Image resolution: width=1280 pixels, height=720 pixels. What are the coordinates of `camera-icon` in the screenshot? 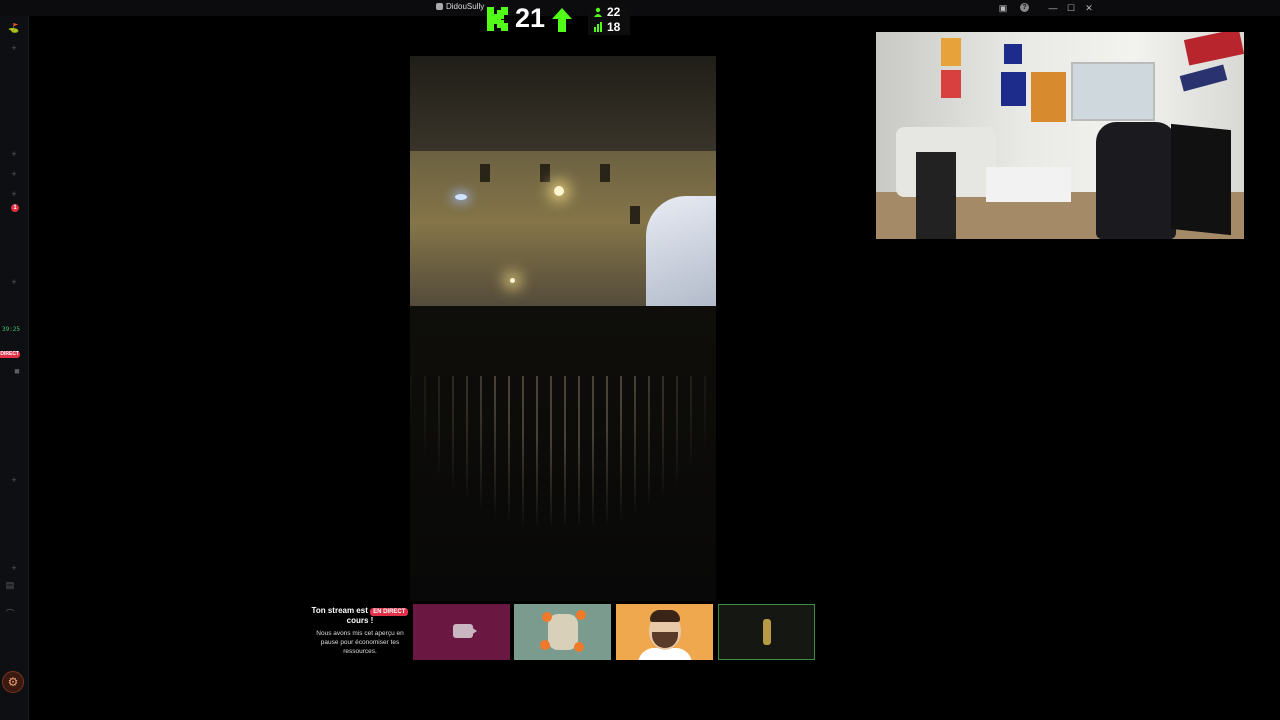 It's located at (465, 631).